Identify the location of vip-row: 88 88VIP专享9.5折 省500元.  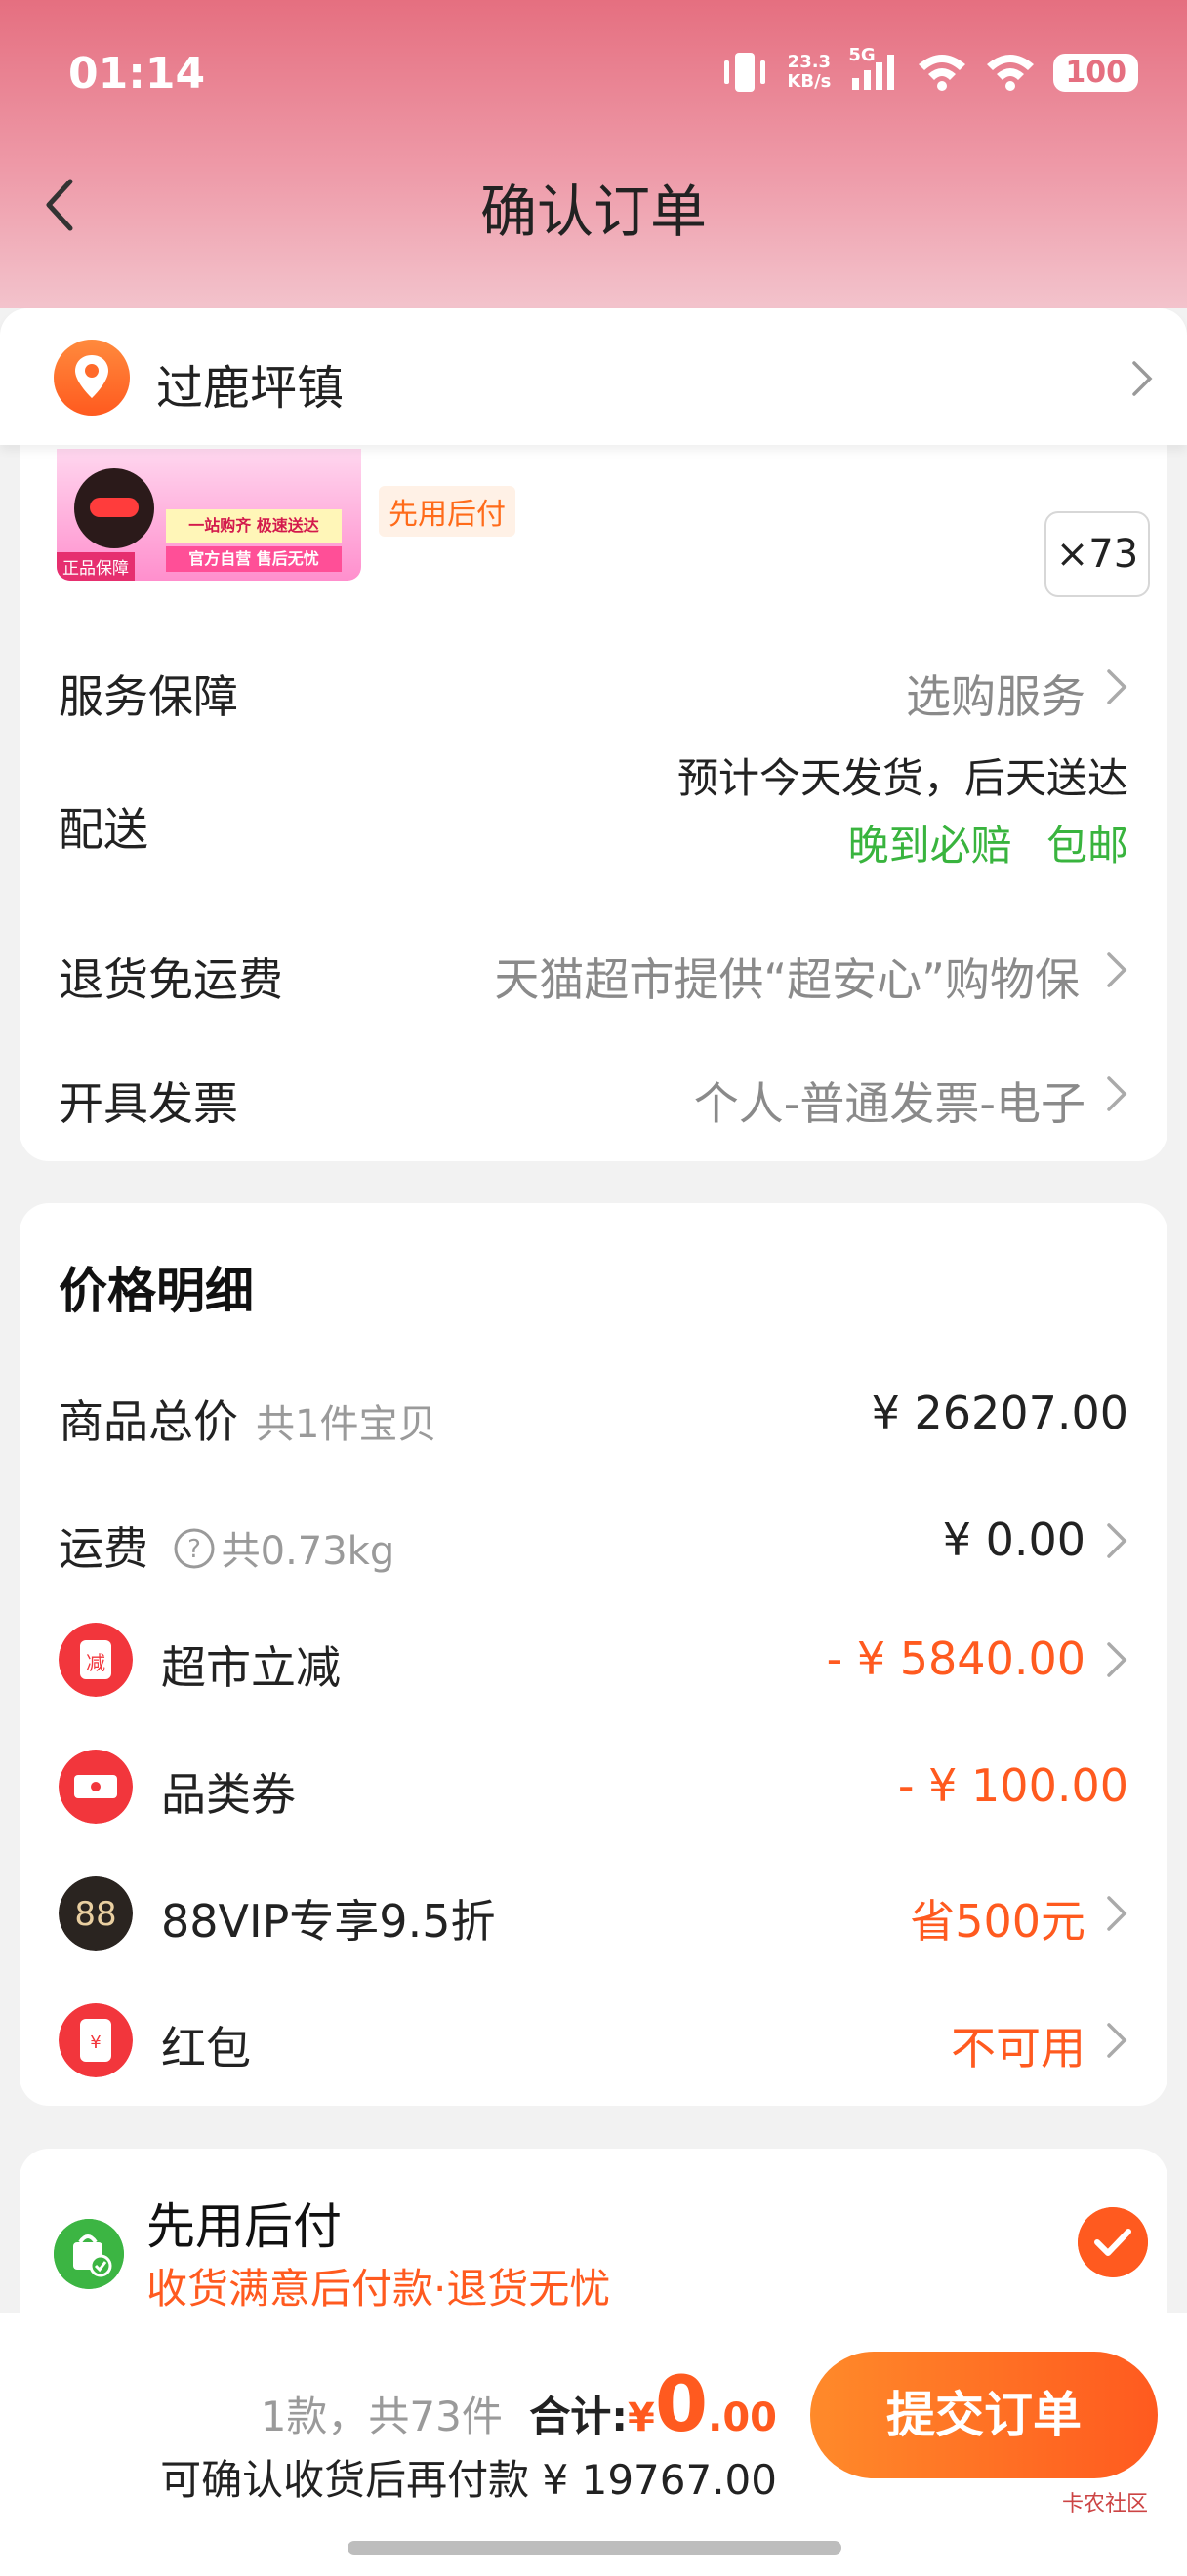
(593, 1913).